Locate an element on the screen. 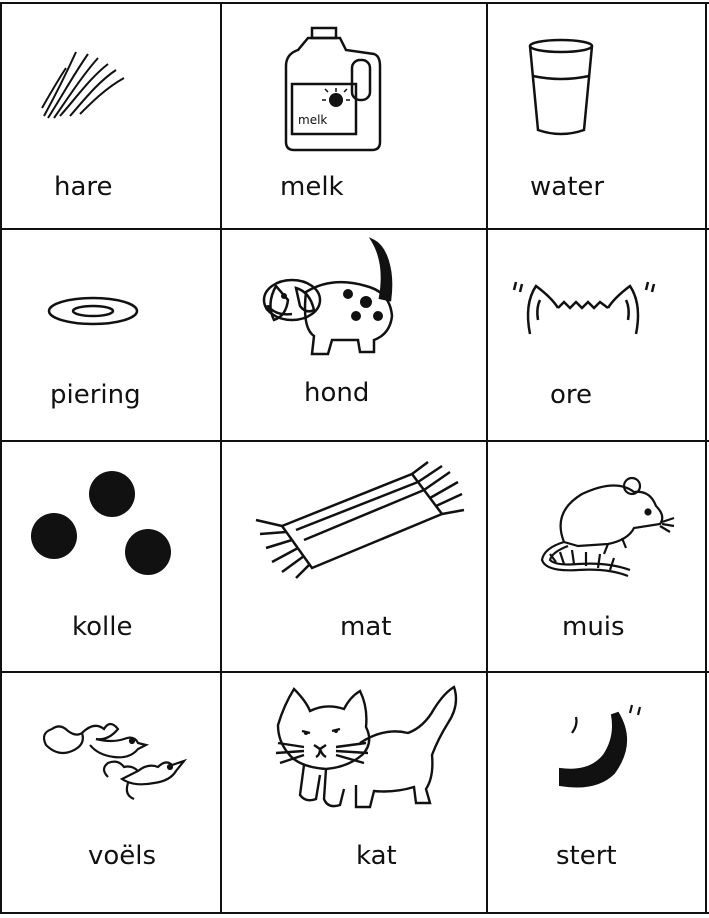  saucer-icon is located at coordinates (93, 311).